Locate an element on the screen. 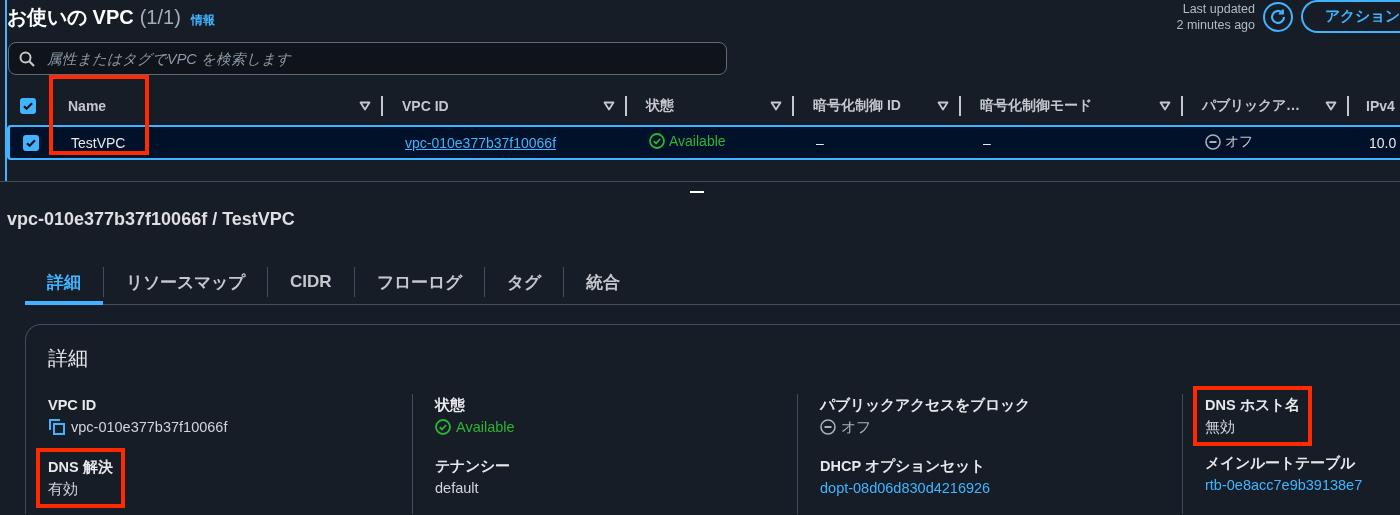 The height and width of the screenshot is (515, 1400). page-title: お使いの VPC is located at coordinates (70, 17).